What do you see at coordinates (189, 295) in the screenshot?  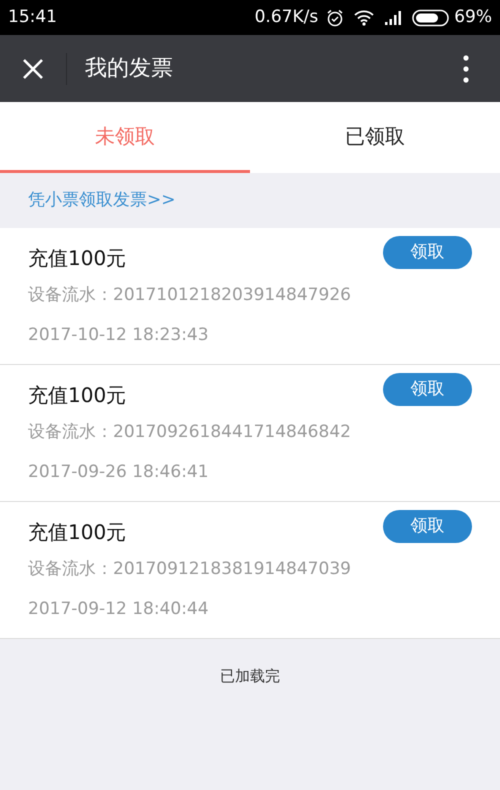 I see `device-serial: 设备流水：2017101218203914847926` at bounding box center [189, 295].